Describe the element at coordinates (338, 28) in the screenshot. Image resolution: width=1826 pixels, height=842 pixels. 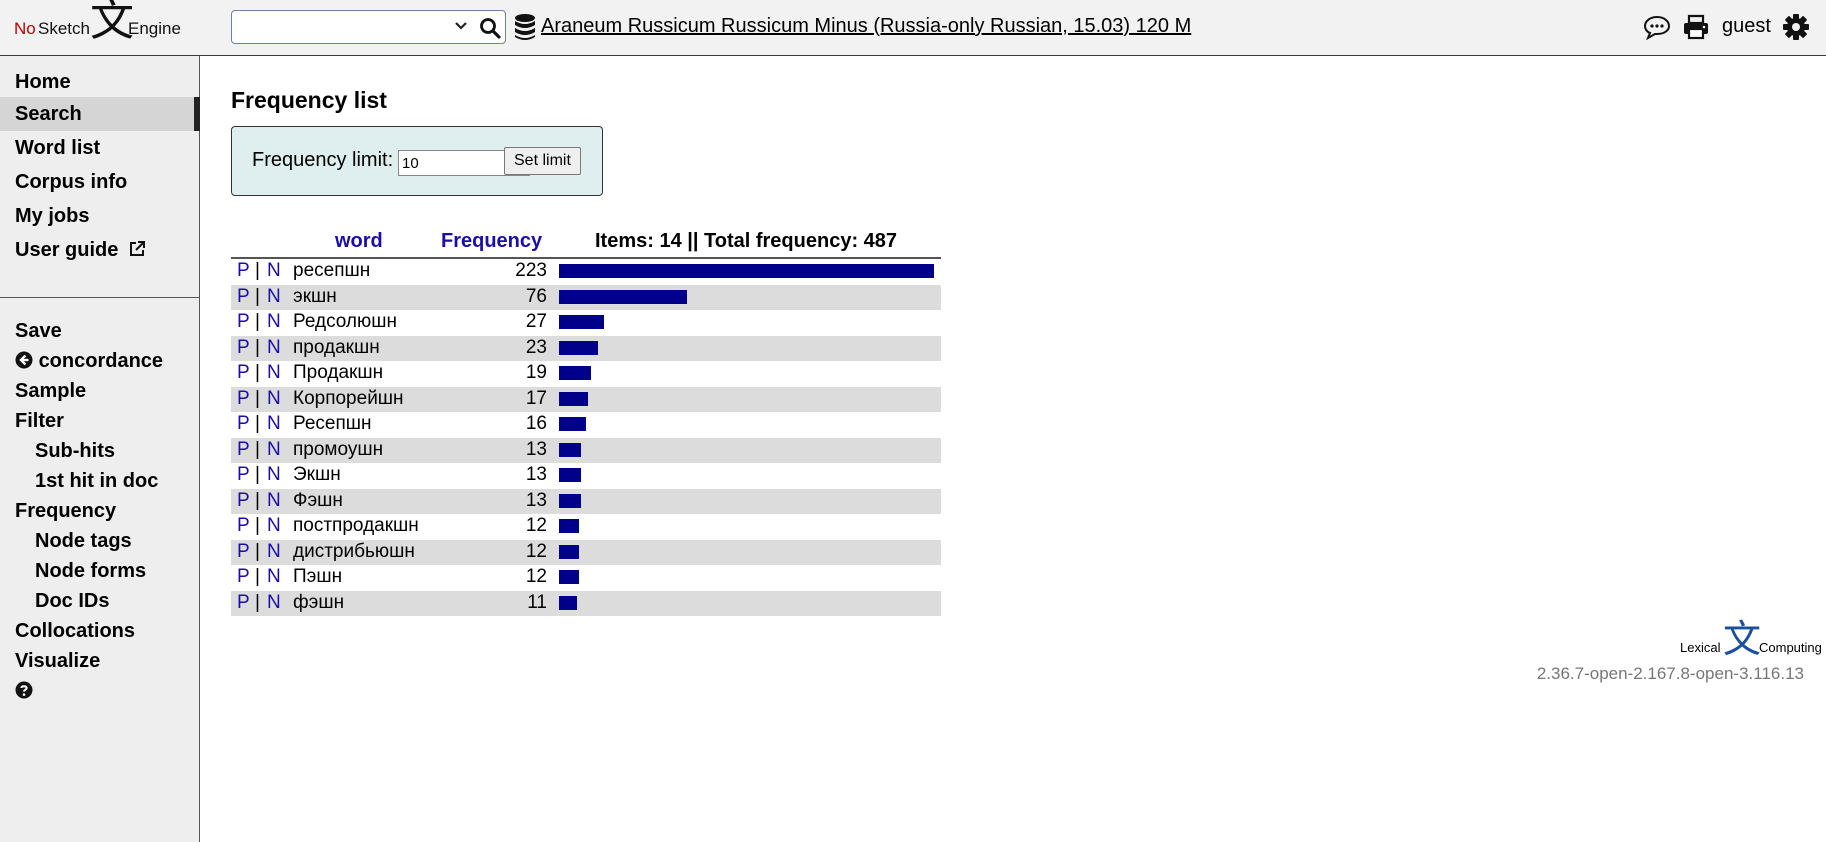
I see `search-input` at that location.